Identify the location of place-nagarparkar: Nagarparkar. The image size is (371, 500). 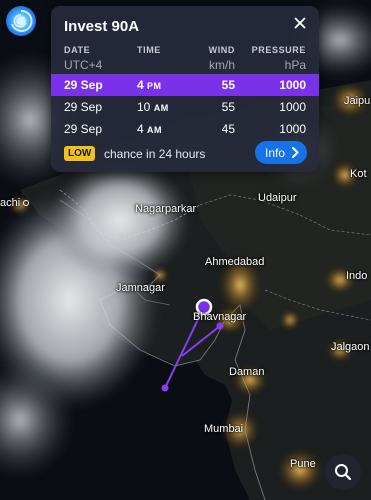
(166, 209).